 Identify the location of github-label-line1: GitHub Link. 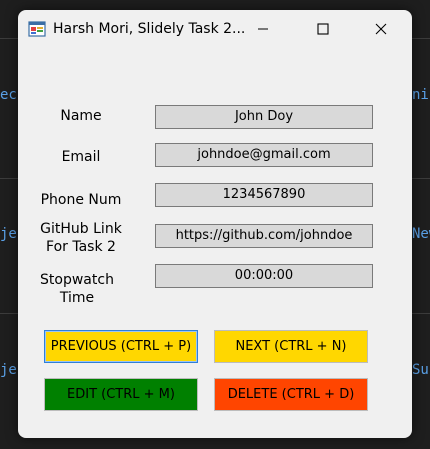
(81, 229).